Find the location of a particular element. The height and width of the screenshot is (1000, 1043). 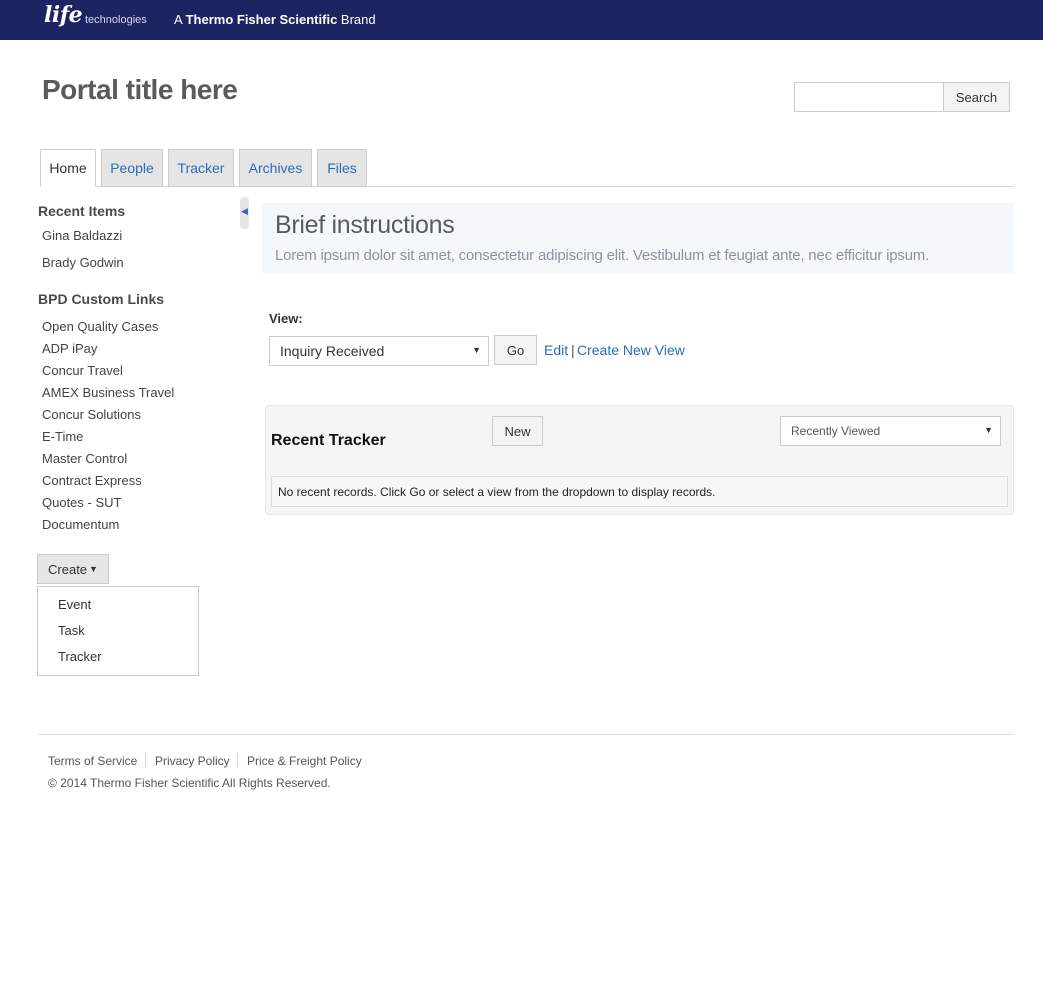

new-record-button: New is located at coordinates (517, 431).